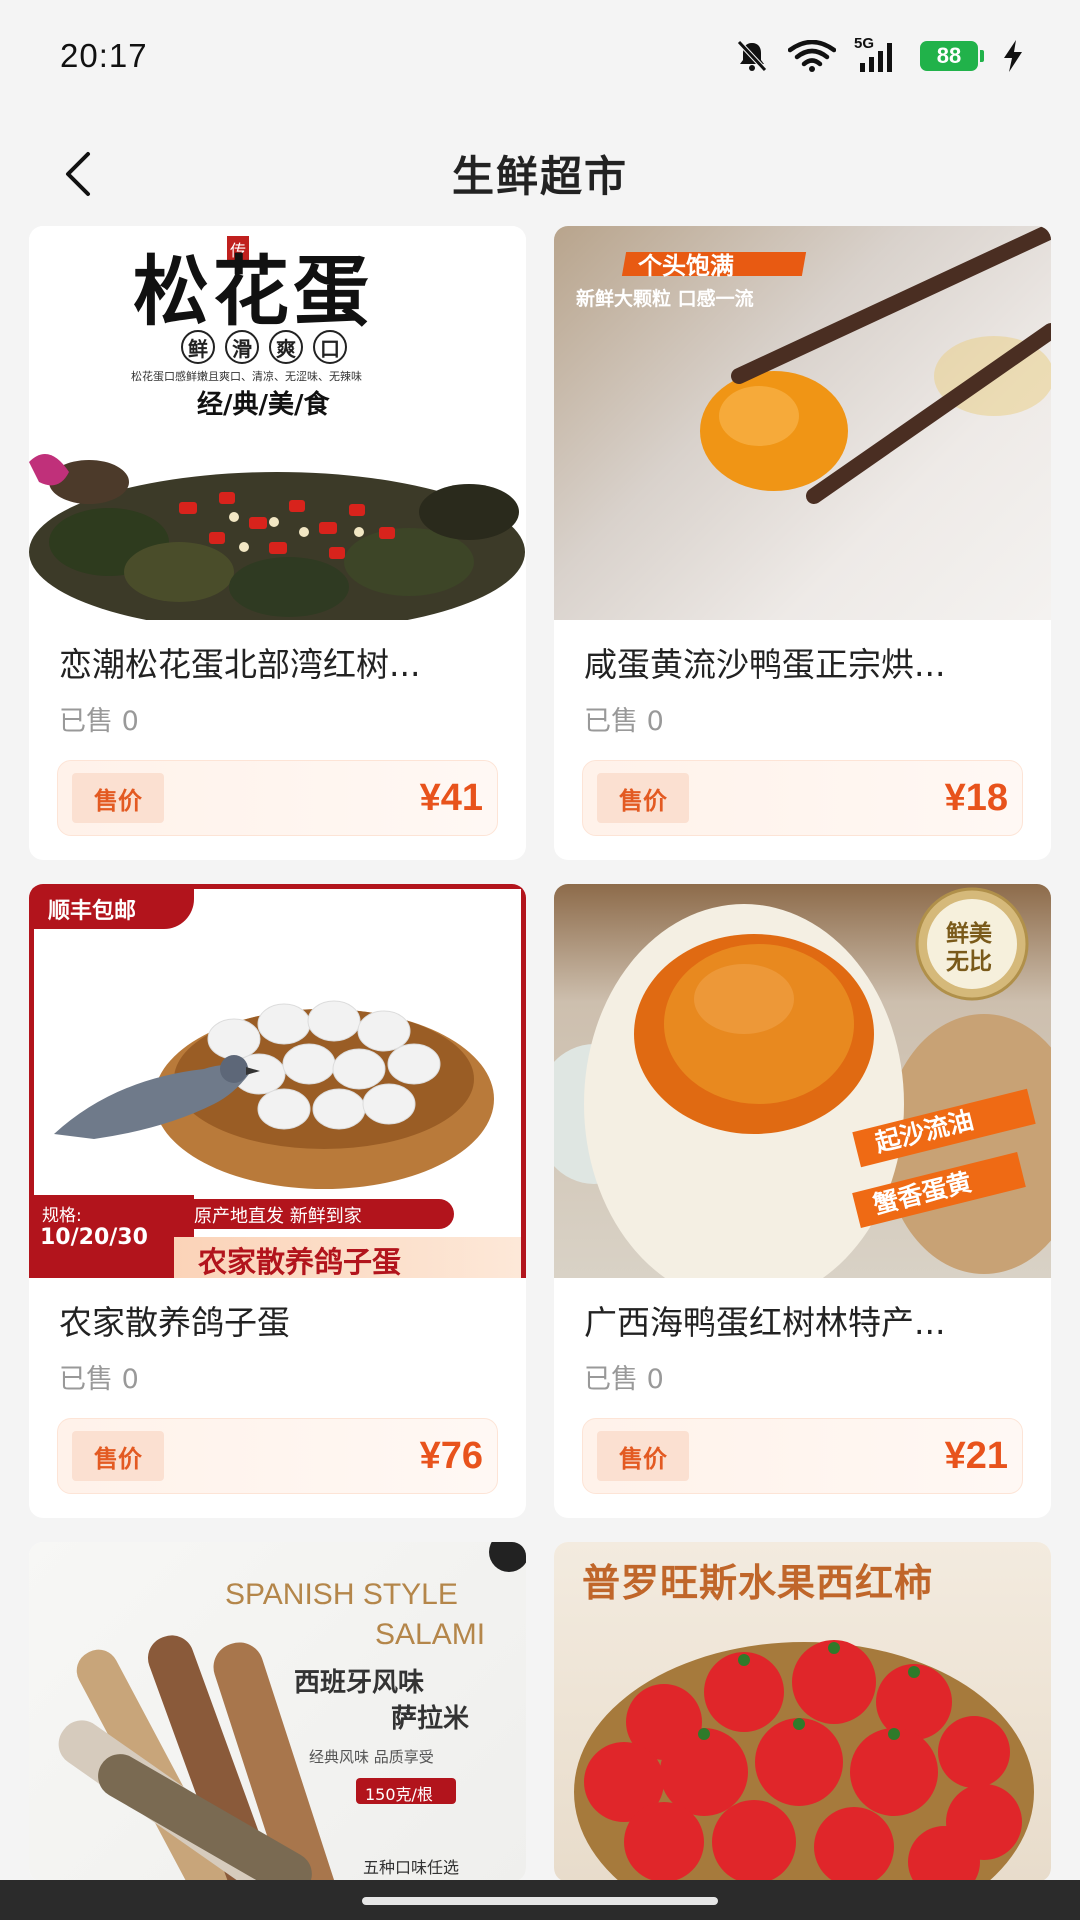 This screenshot has height=1920, width=1080. Describe the element at coordinates (246, 376) in the screenshot. I see `image-desc: 松花蛋口感鲜嫩且爽口、清凉、无涩味、无辣味` at that location.